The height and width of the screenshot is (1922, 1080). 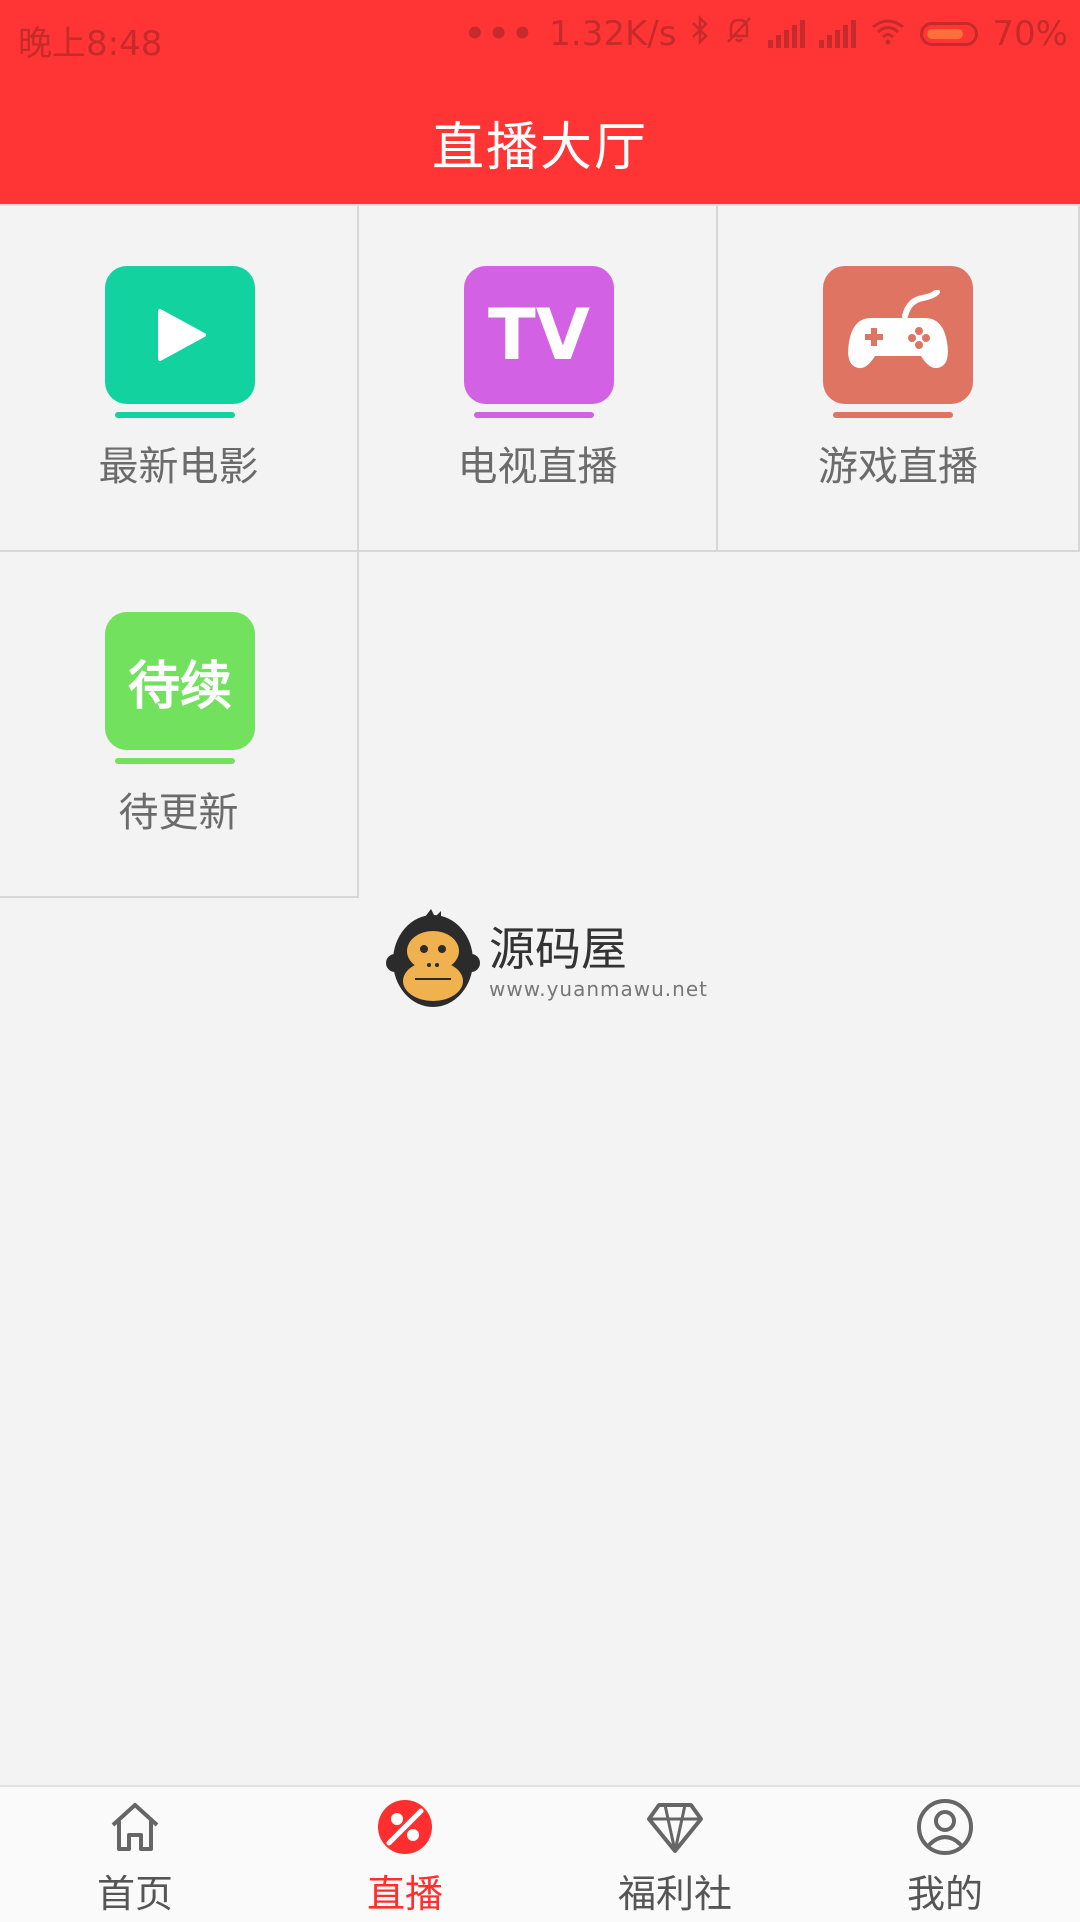 What do you see at coordinates (700, 34) in the screenshot?
I see `bluetooth-icon` at bounding box center [700, 34].